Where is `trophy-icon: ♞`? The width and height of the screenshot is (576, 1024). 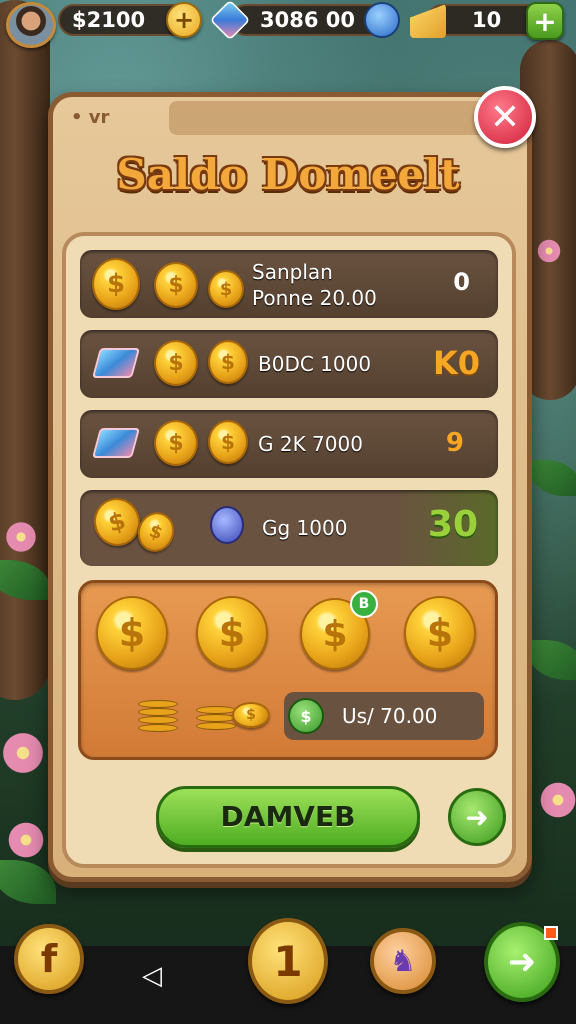
trophy-icon: ♞ is located at coordinates (403, 961).